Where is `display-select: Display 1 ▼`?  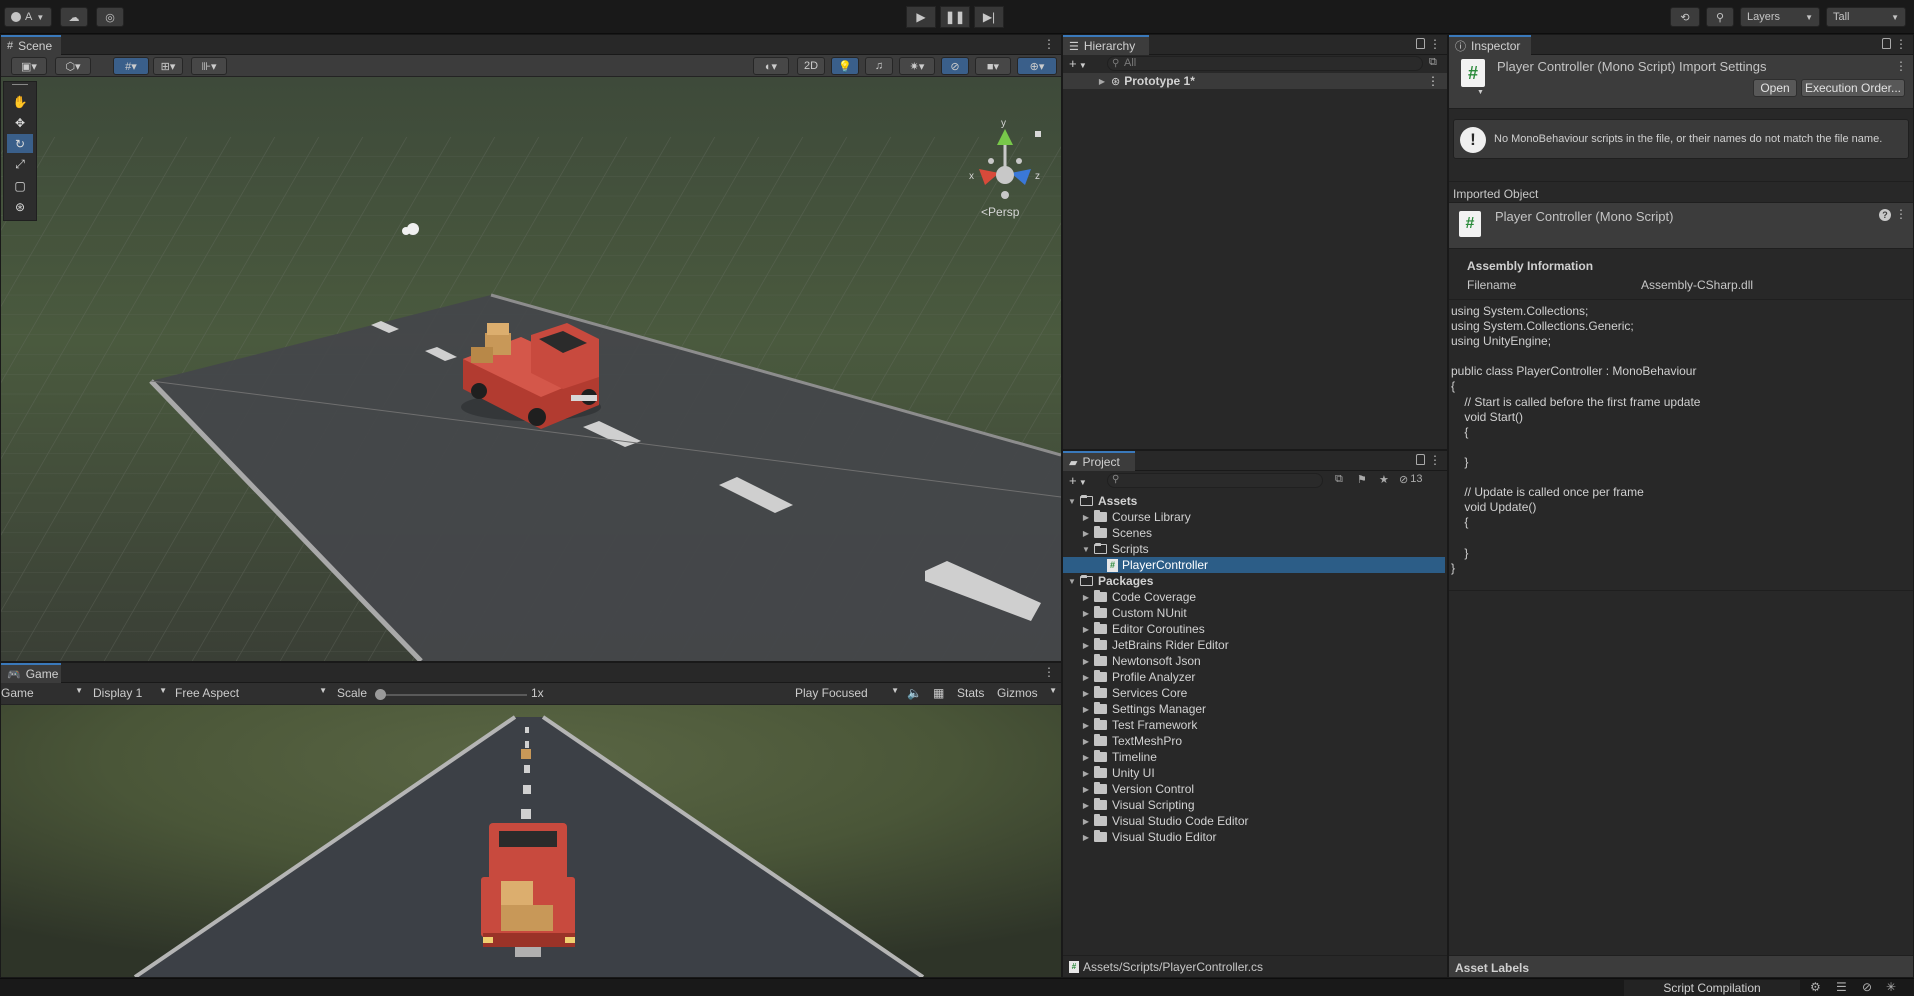 display-select: Display 1 ▼ is located at coordinates (130, 693).